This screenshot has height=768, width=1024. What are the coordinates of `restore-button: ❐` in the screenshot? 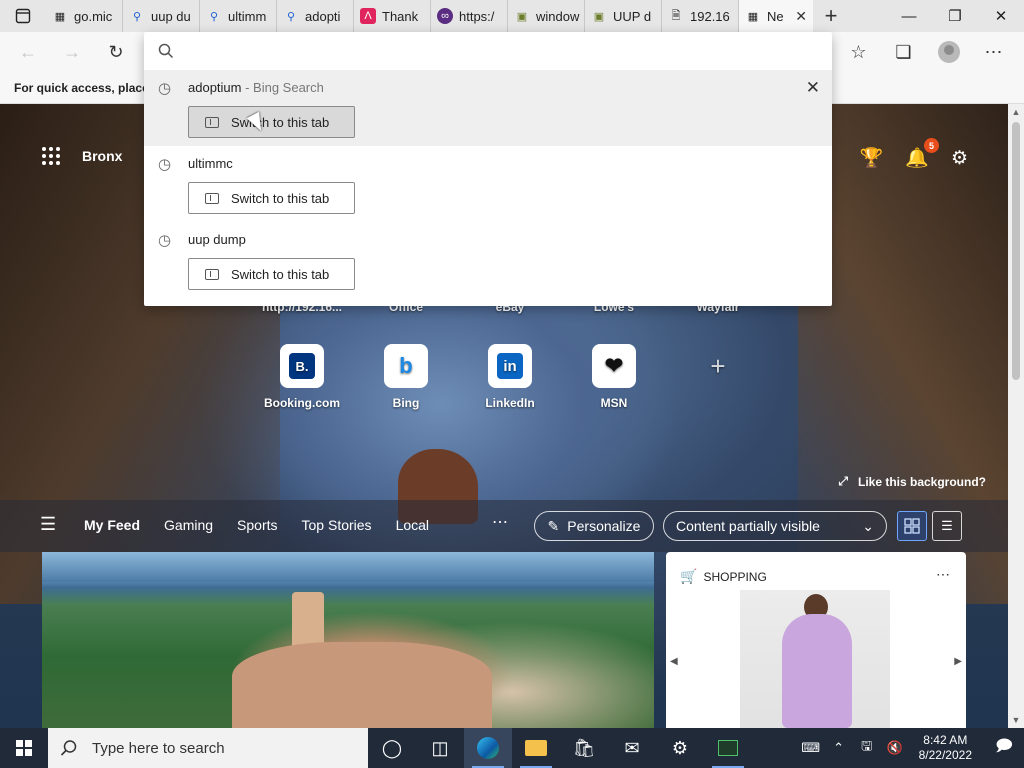 It's located at (955, 16).